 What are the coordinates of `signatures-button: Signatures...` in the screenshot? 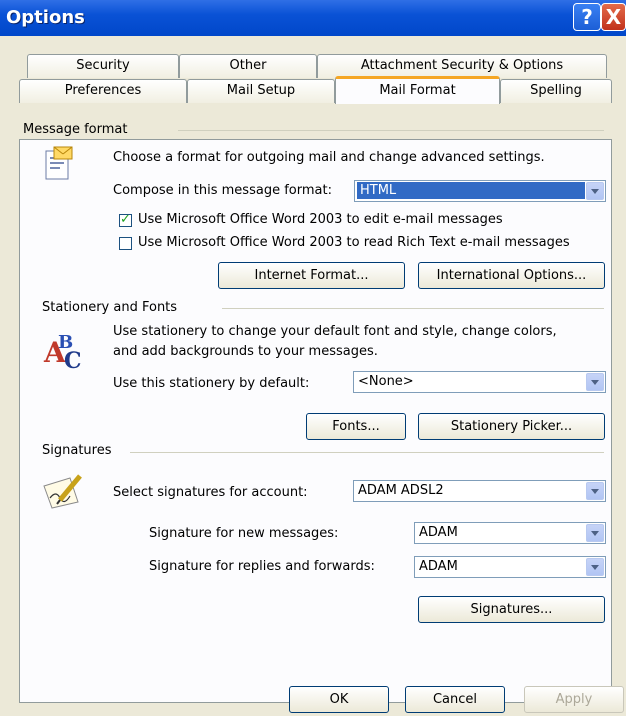 It's located at (511, 609).